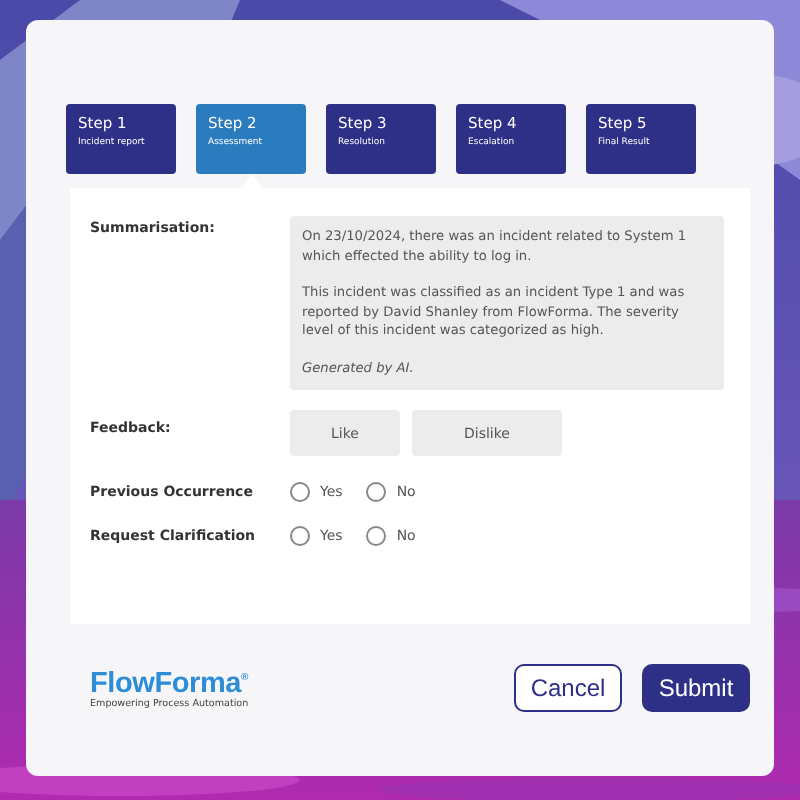  I want to click on submit-button: Submit, so click(696, 688).